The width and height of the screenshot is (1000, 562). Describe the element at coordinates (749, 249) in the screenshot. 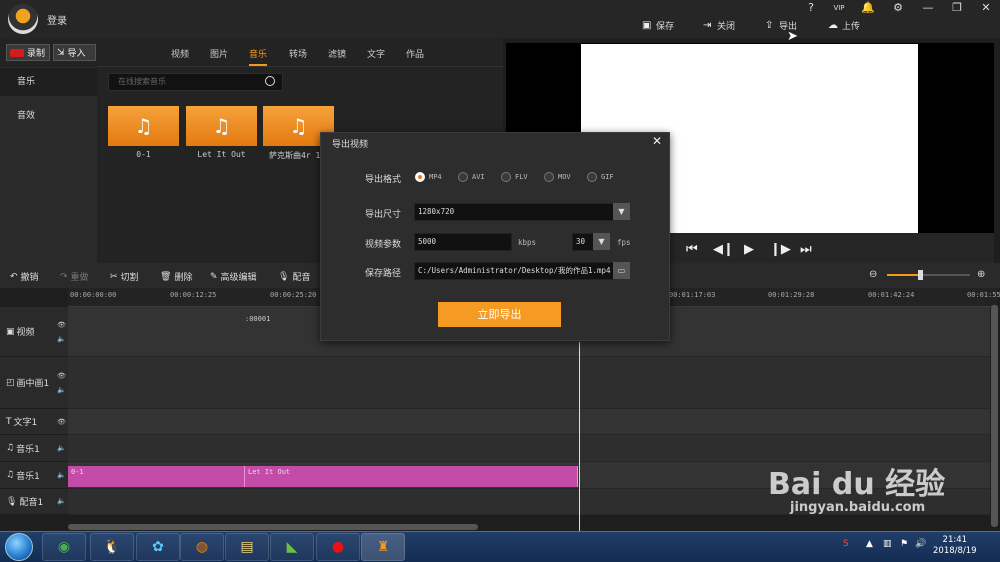

I see `play-icon: ▶` at that location.